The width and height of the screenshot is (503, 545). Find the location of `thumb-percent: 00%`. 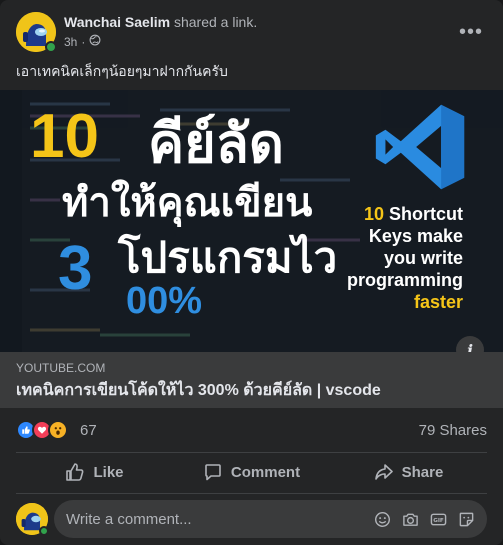

thumb-percent: 00% is located at coordinates (164, 301).